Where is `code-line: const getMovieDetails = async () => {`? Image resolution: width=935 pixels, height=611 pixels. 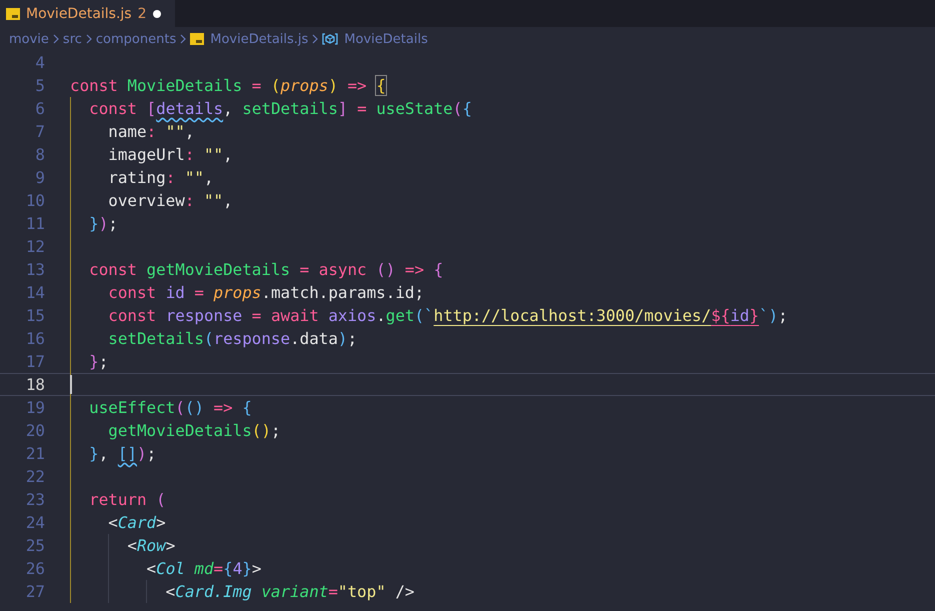
code-line: const getMovieDetails = async () => { is located at coordinates (266, 269).